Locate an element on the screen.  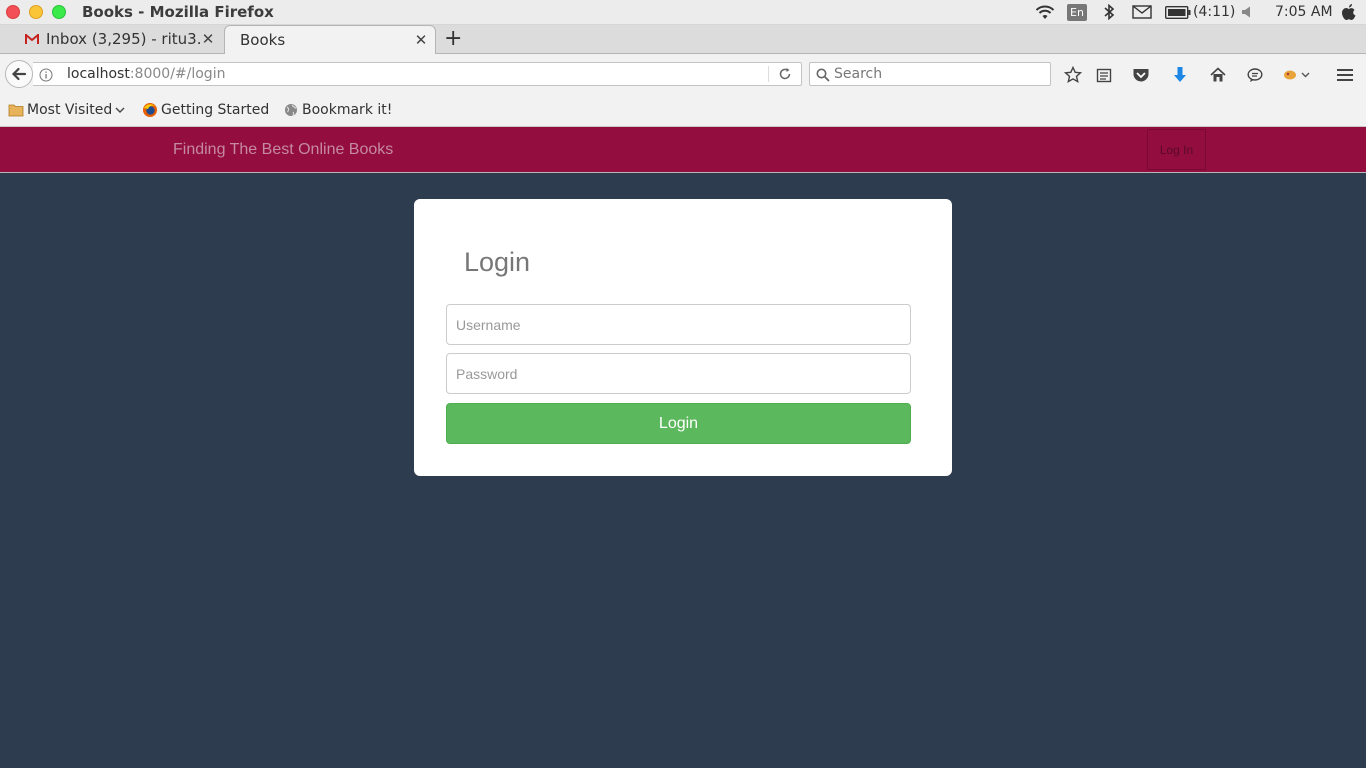
apple-icon is located at coordinates (1349, 12).